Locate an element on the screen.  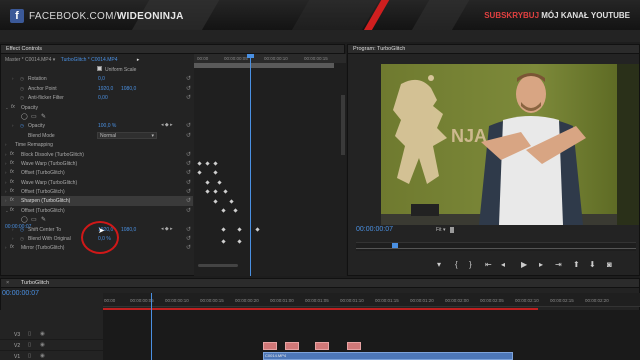
go-to-out-icon: ⇥ is located at coordinates (558, 264).